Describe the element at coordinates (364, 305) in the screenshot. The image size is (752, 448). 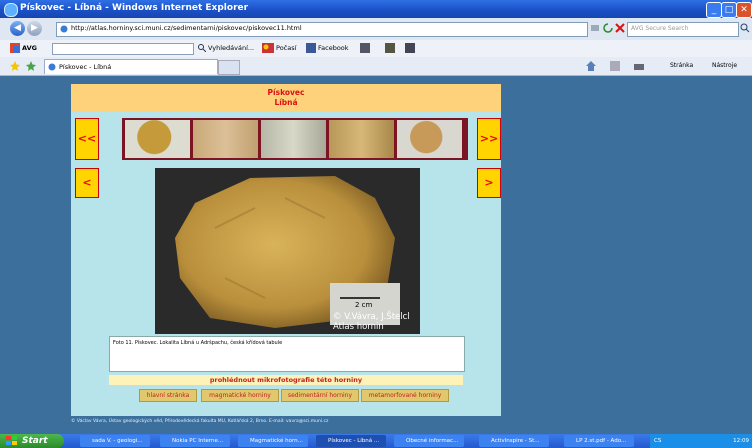
I see `scale-label: 2 cm` at that location.